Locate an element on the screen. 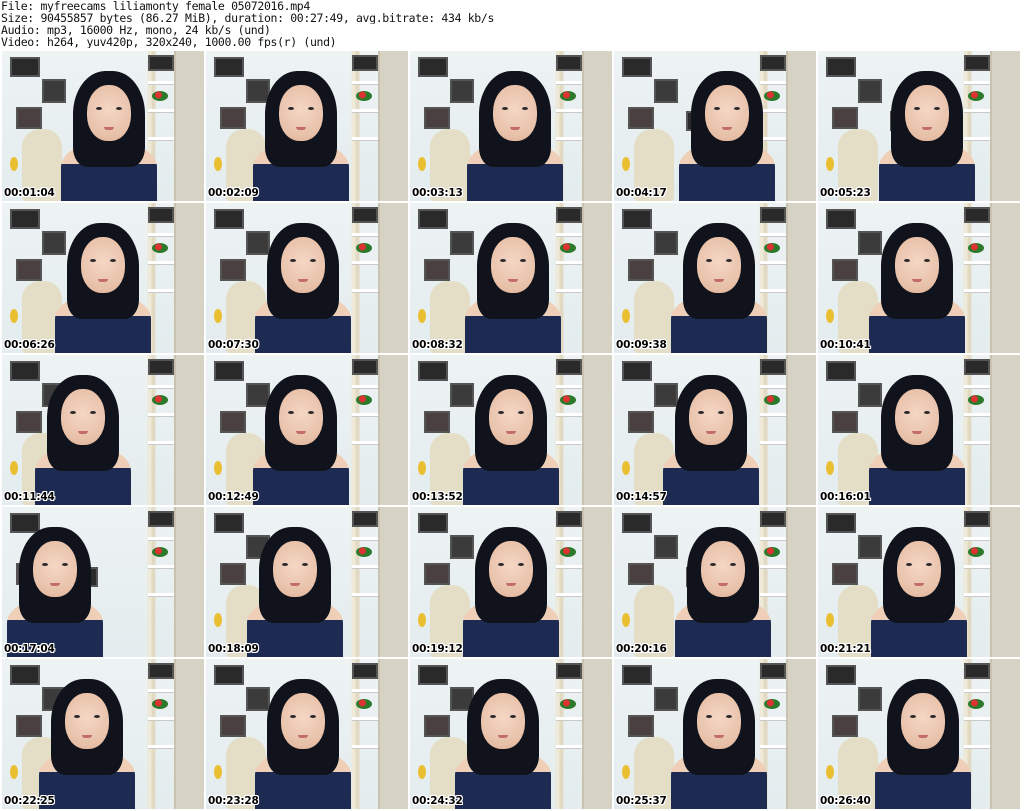  thumbnail-timestamp: 00:17:04 is located at coordinates (29, 649).